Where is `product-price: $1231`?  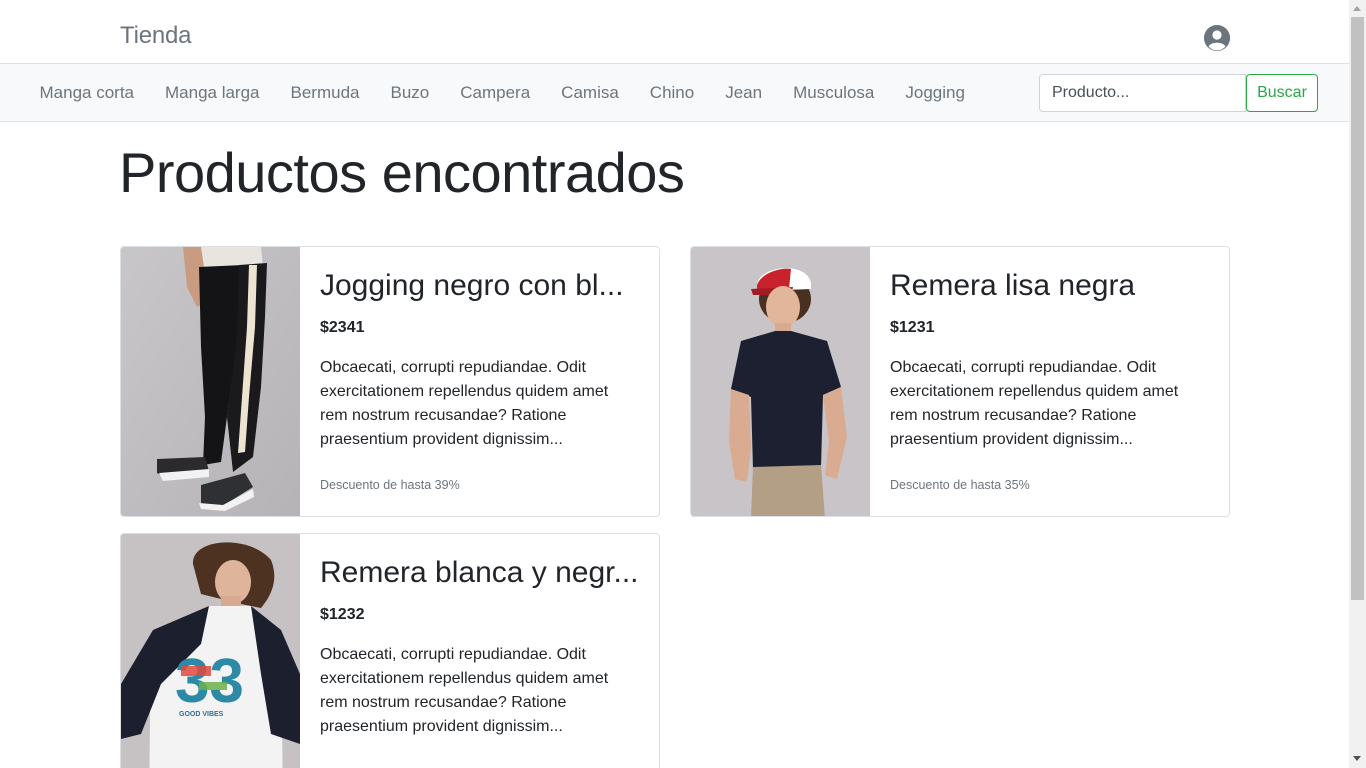 product-price: $1231 is located at coordinates (912, 327).